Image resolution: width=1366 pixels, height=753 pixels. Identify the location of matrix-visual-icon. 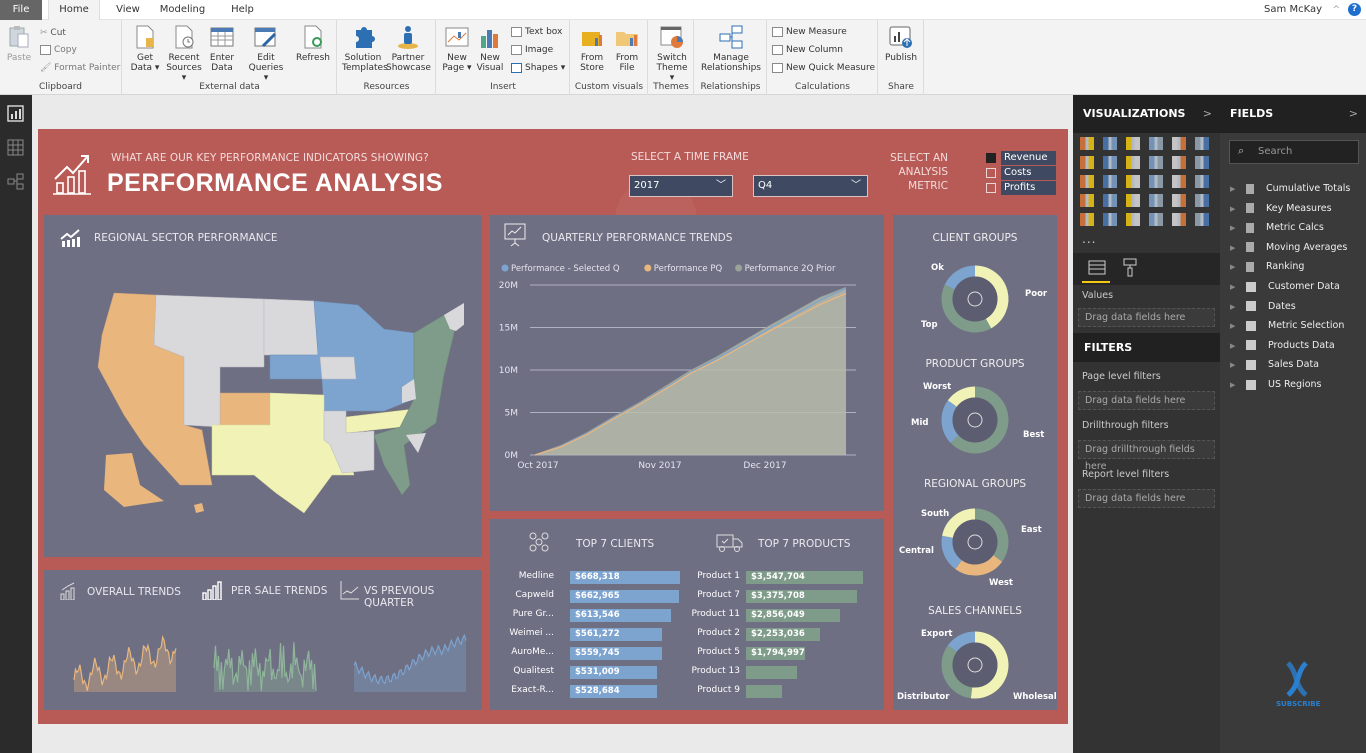
(1156, 219).